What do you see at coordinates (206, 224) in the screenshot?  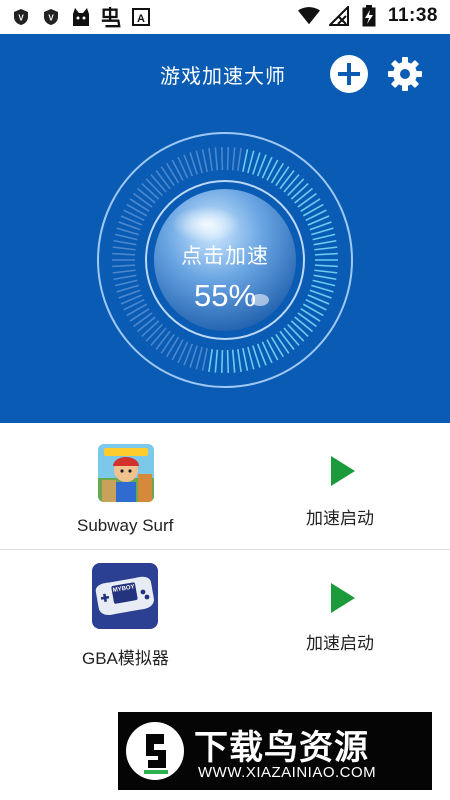 I see `orb-highlight` at bounding box center [206, 224].